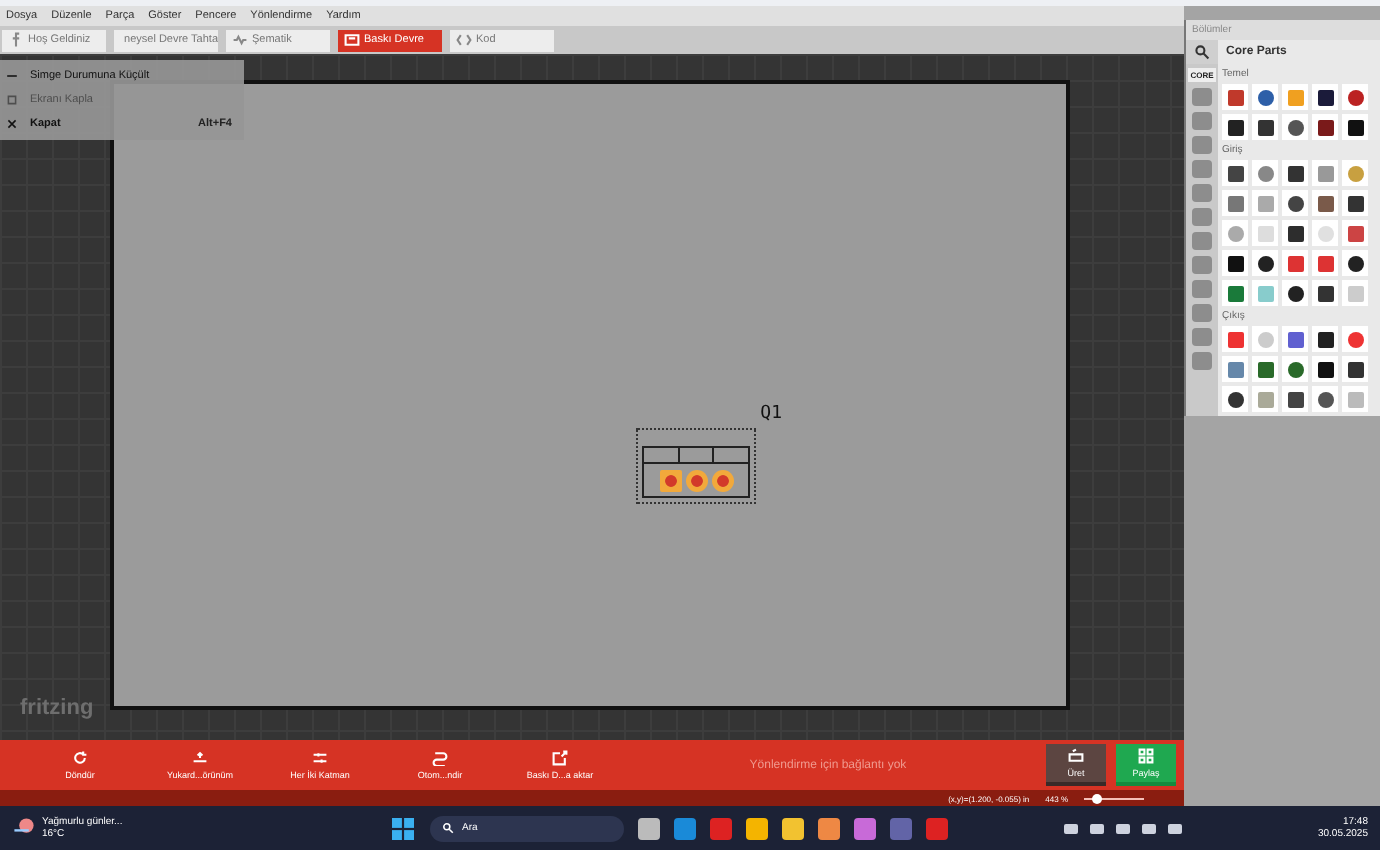  I want to click on search-button, so click(1202, 52).